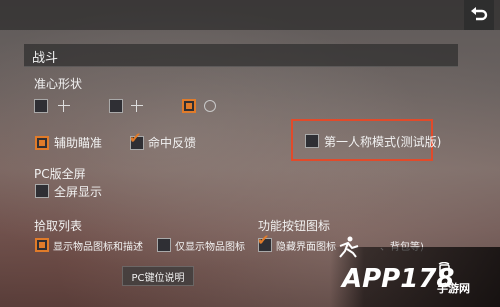 This screenshot has height=307, width=500. I want to click on running-figure-icon, so click(349, 247).